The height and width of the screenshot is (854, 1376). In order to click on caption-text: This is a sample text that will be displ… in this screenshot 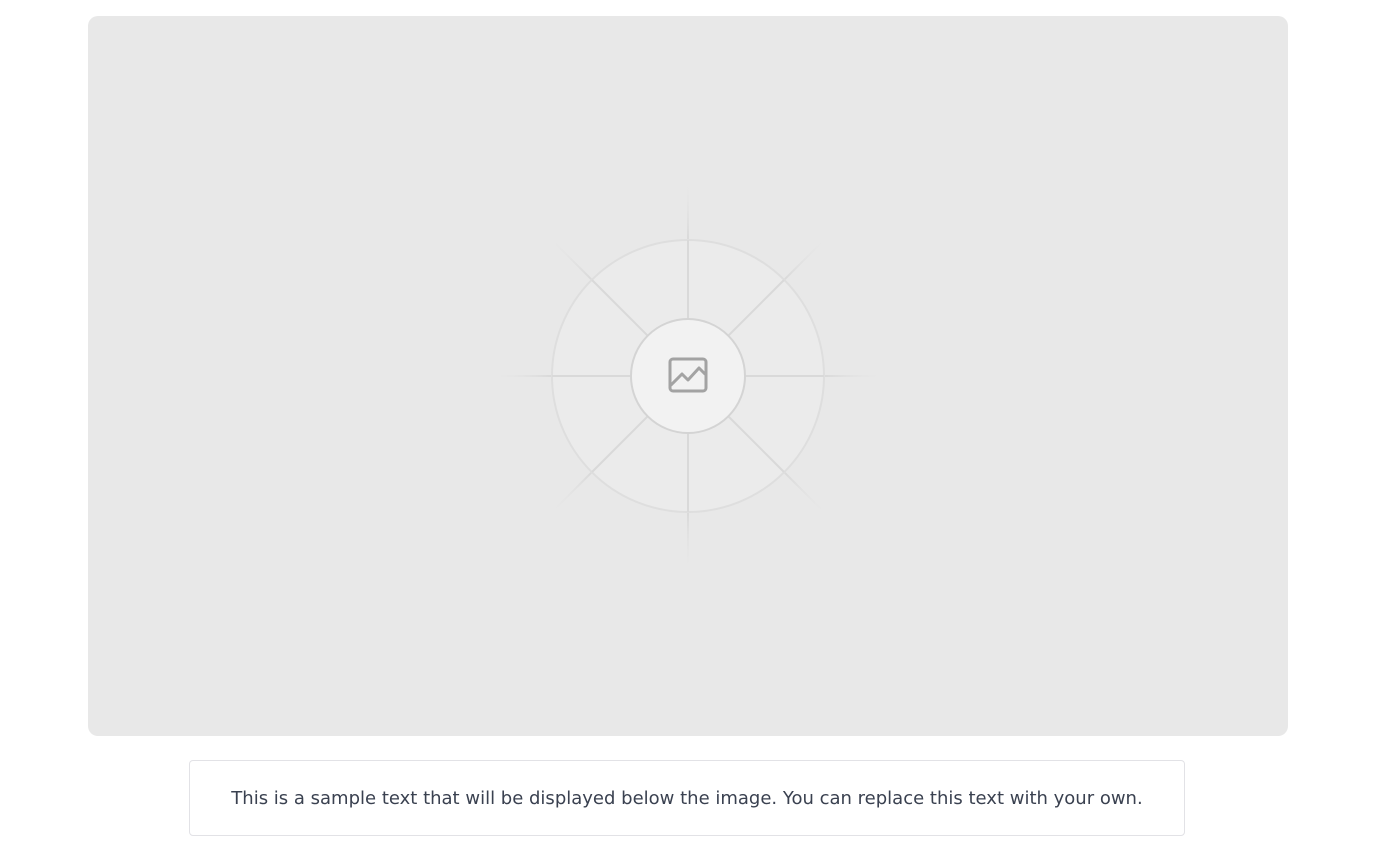, I will do `click(687, 798)`.